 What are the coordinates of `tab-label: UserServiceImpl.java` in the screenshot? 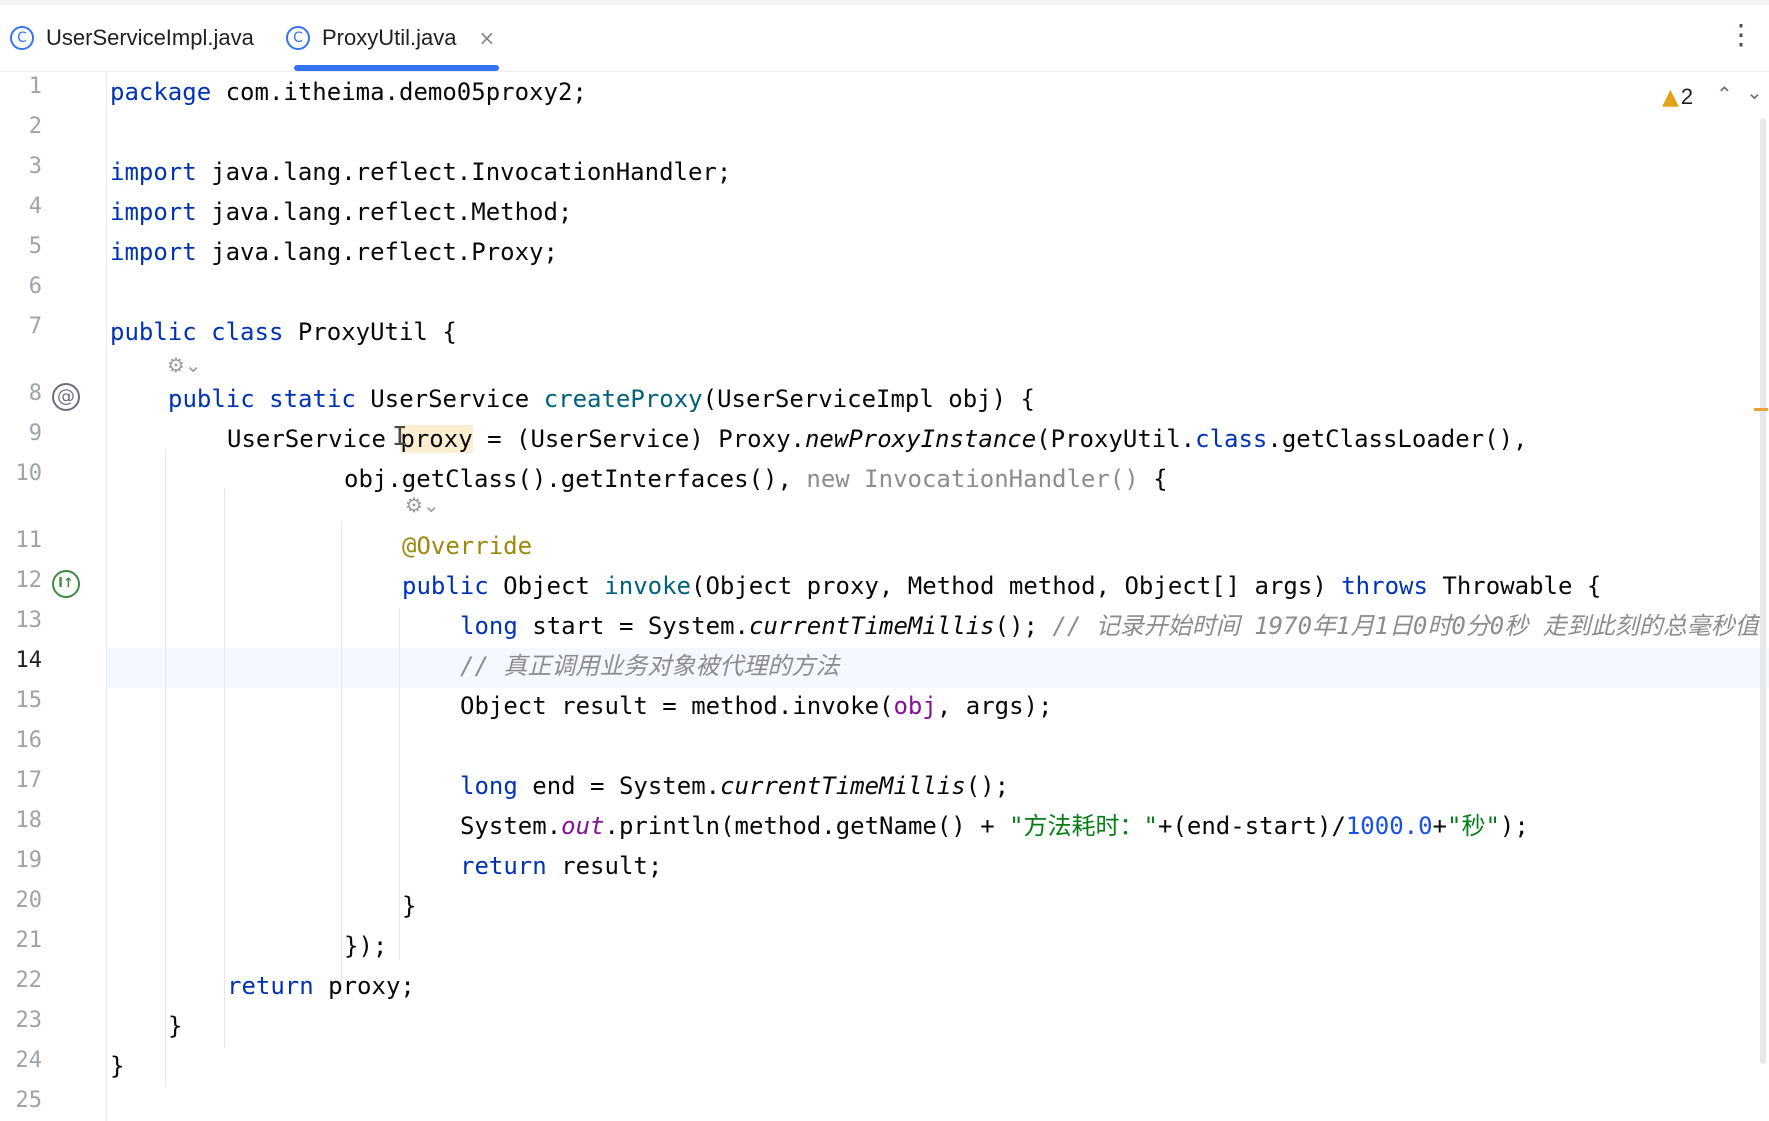 It's located at (150, 37).